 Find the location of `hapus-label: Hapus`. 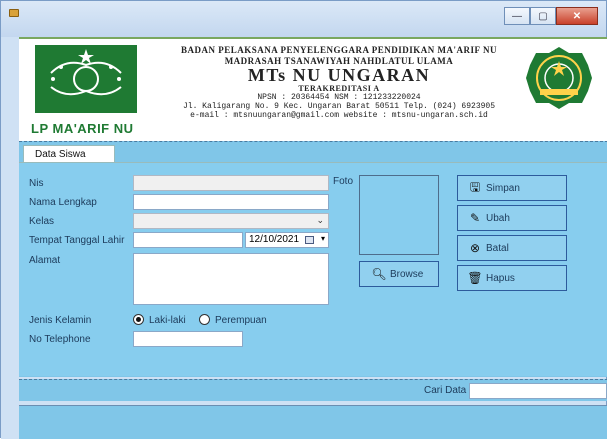

hapus-label: Hapus is located at coordinates (500, 278).